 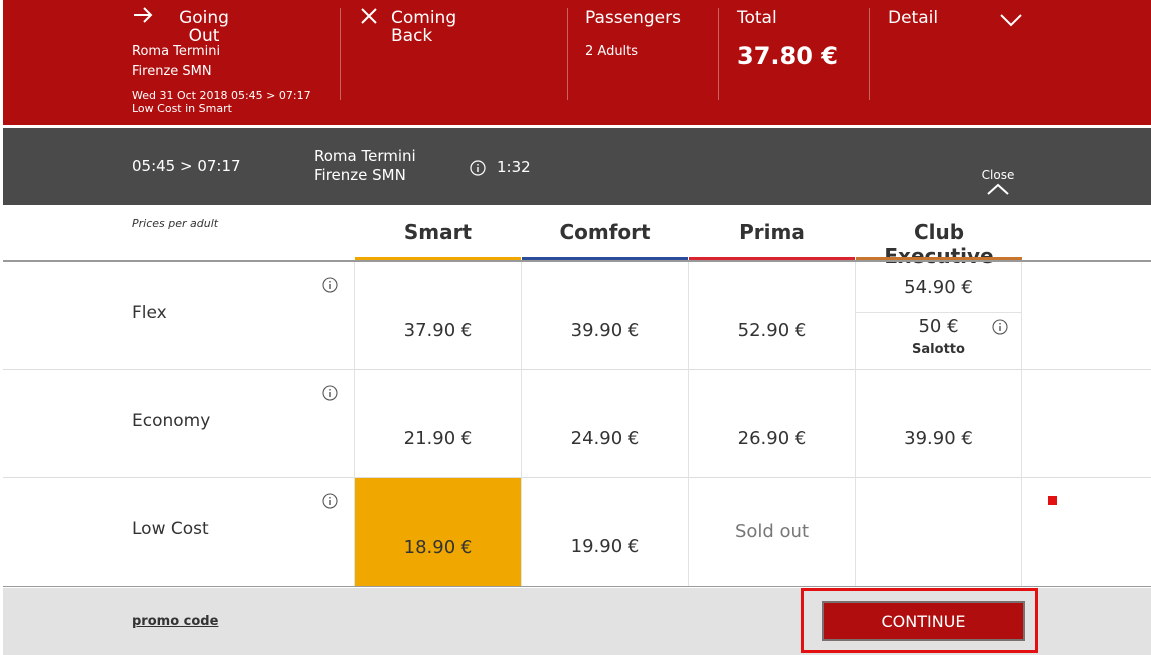 I want to click on train-to: Firenze SMN, so click(x=360, y=175).